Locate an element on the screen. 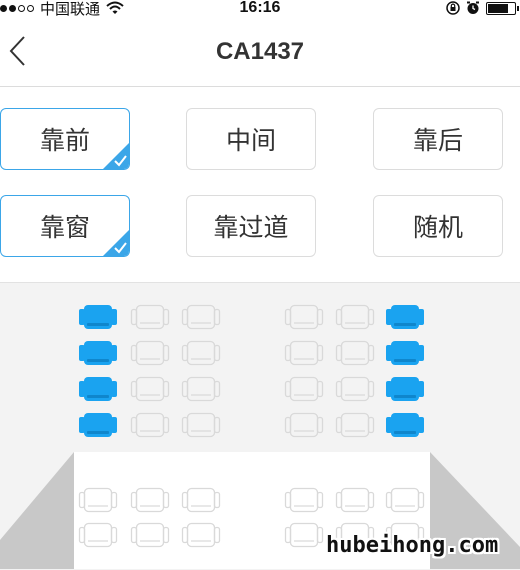 This screenshot has height=570, width=520. alarm-icon is located at coordinates (473, 7).